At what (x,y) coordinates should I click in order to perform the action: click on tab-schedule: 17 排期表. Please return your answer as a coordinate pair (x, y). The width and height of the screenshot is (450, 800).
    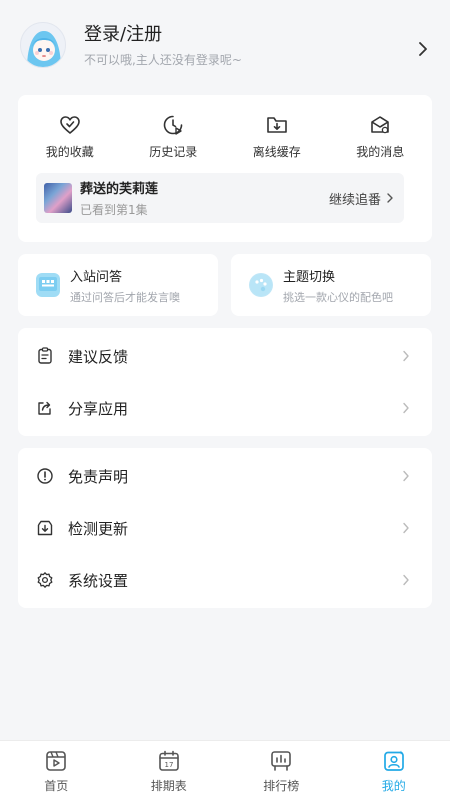
    Looking at the image, I should click on (169, 770).